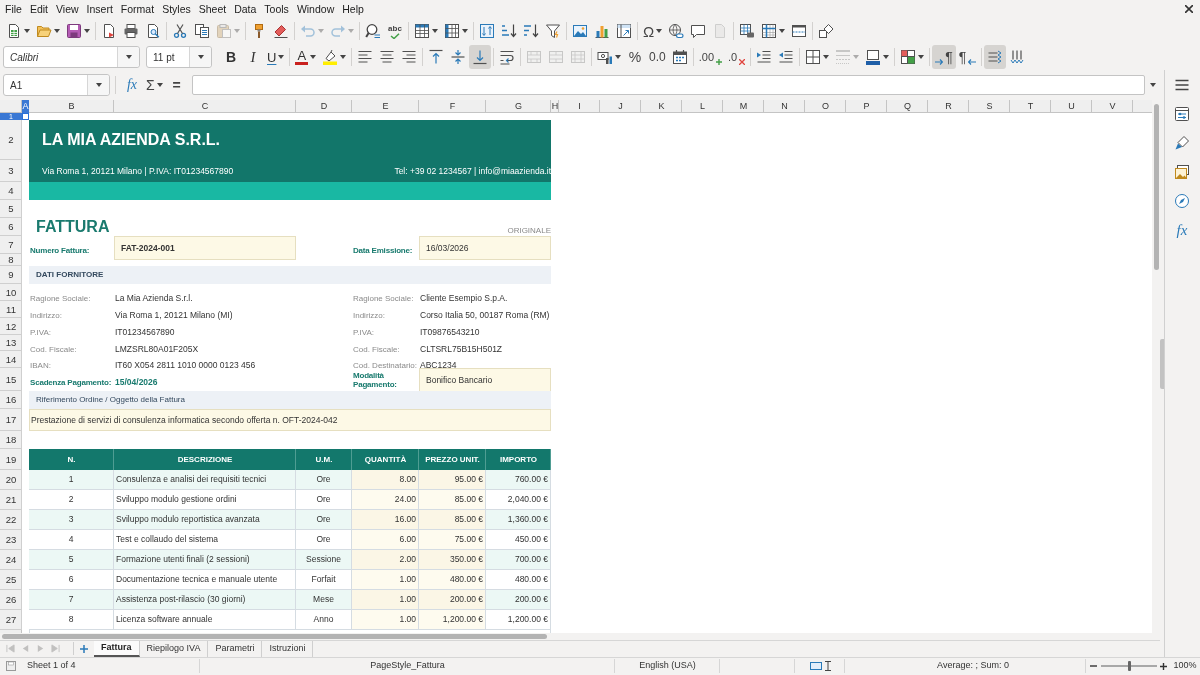  Describe the element at coordinates (288, 648) in the screenshot. I see `sheet-tab: Istruzioni` at that location.